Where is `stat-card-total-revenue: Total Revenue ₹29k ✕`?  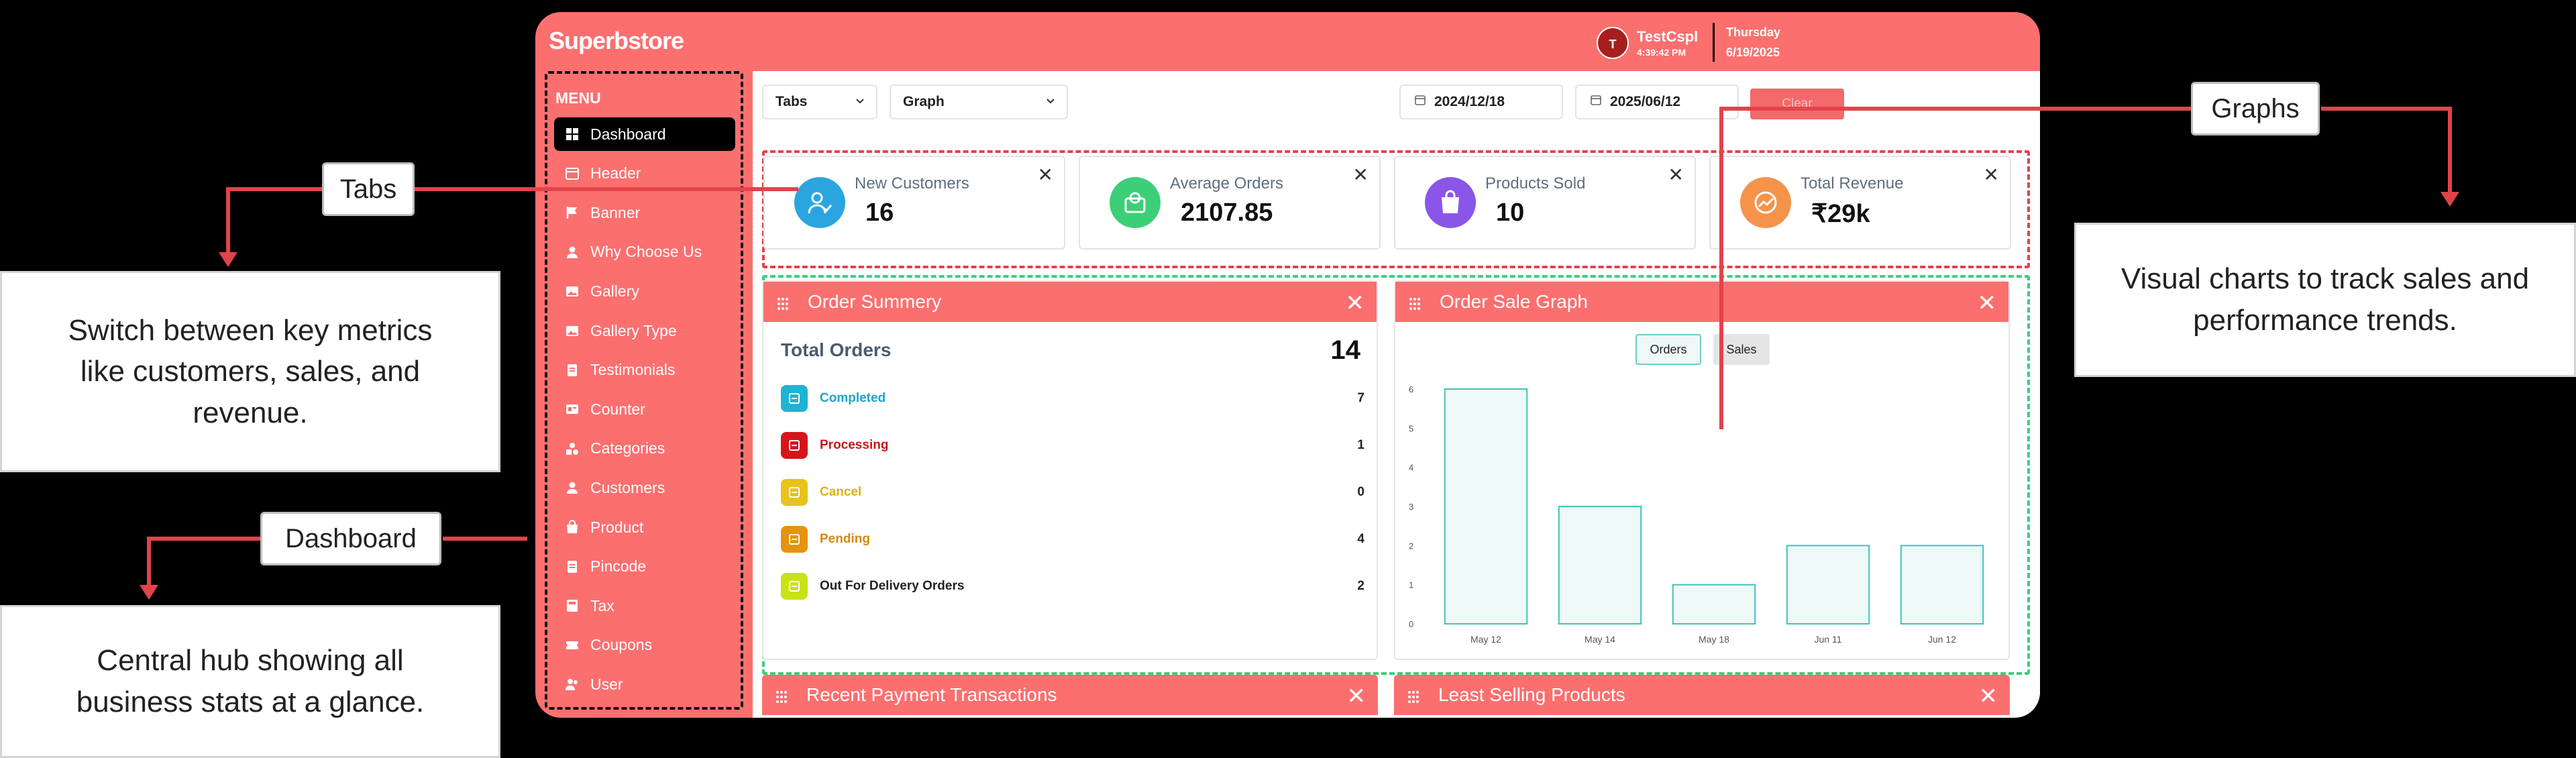
stat-card-total-revenue: Total Revenue ₹29k ✕ is located at coordinates (1860, 203).